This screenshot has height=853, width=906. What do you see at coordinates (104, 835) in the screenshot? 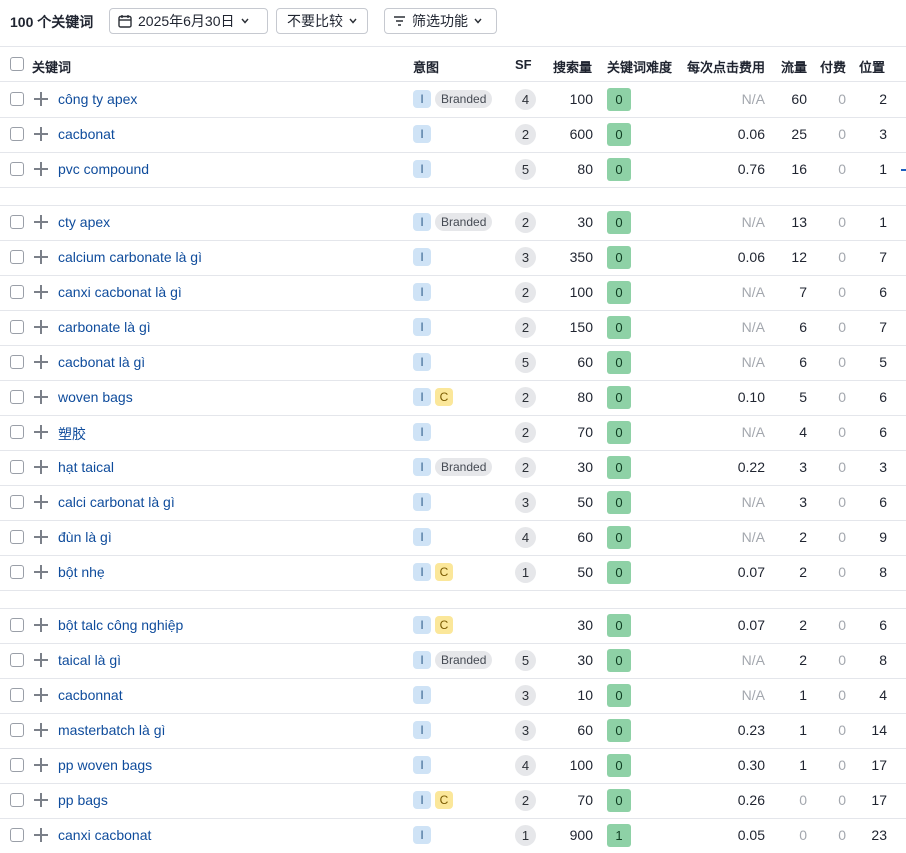
I see `keyword-link: canxi cacbonat` at bounding box center [104, 835].